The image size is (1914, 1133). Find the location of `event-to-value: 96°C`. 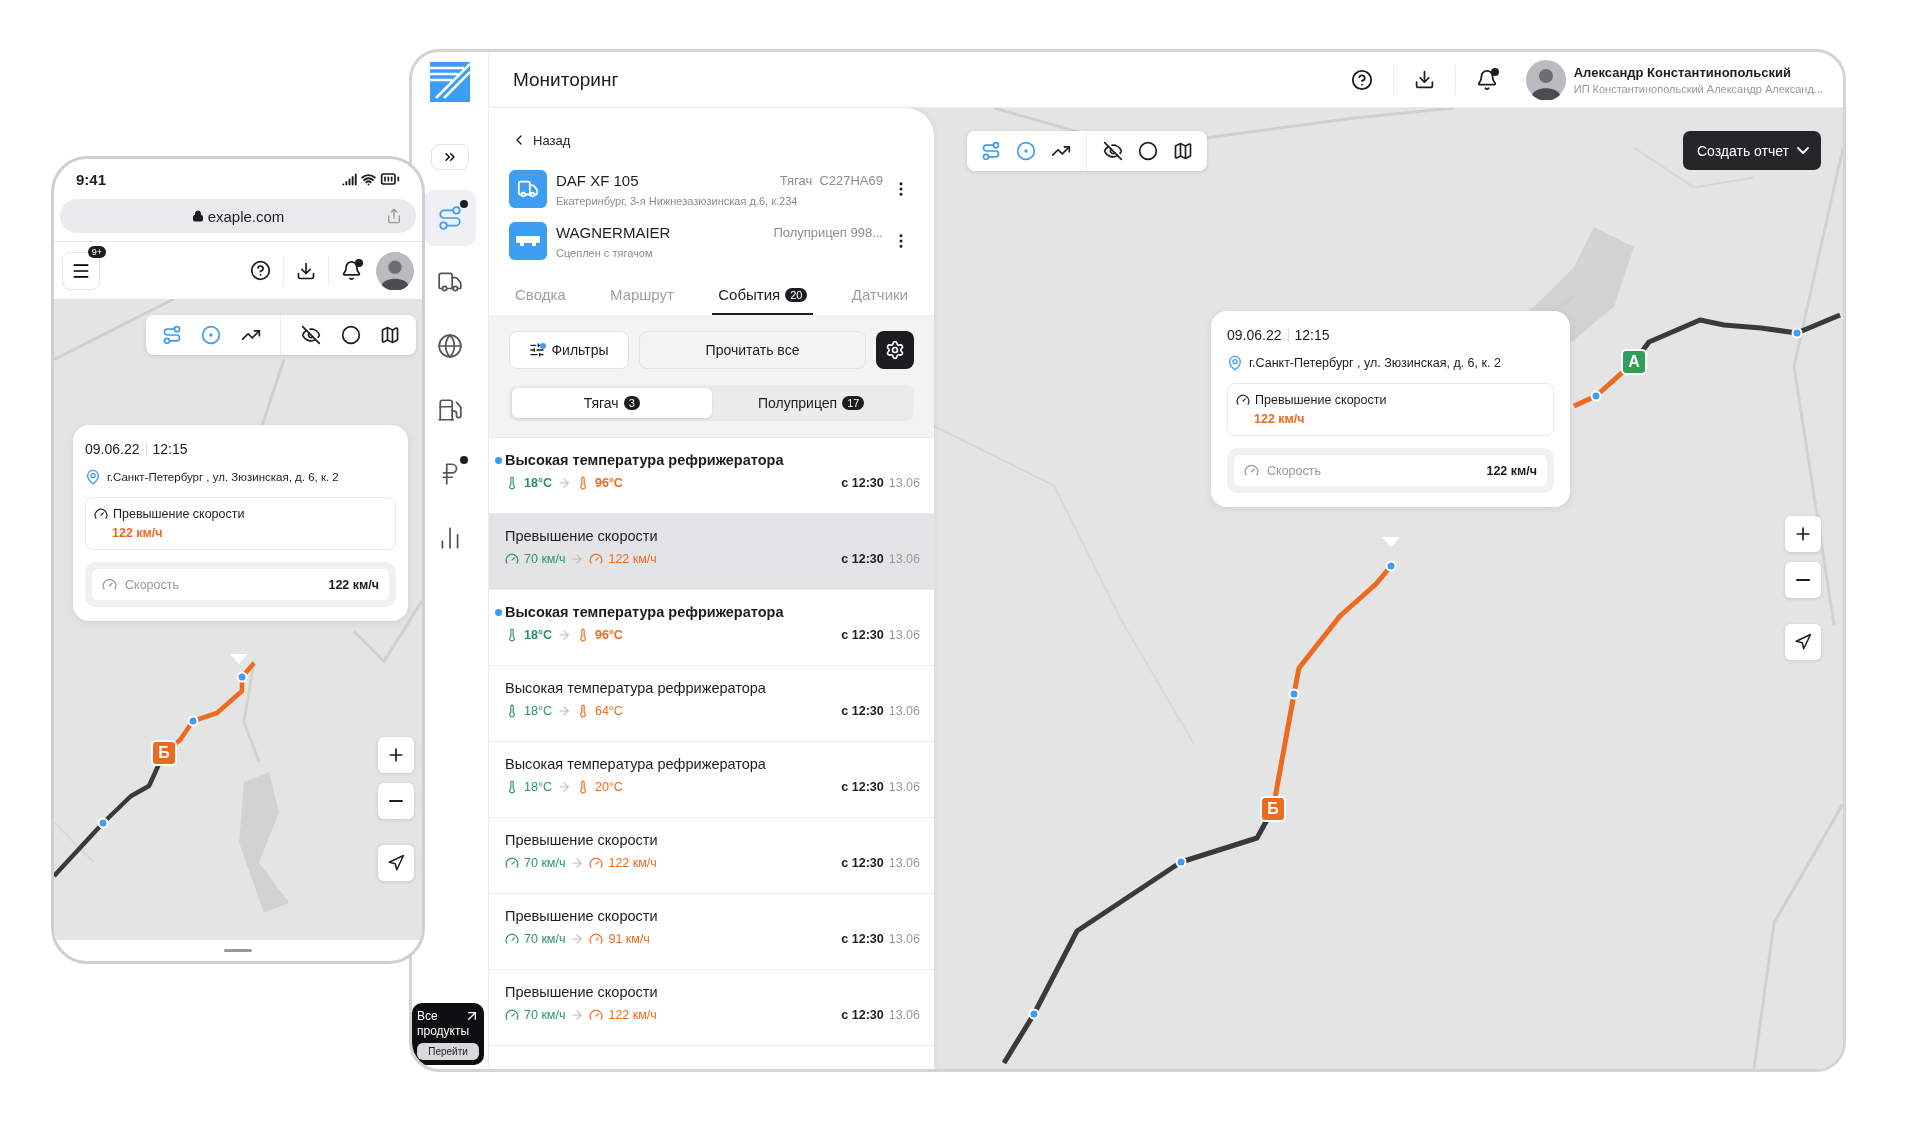

event-to-value: 96°C is located at coordinates (608, 635).